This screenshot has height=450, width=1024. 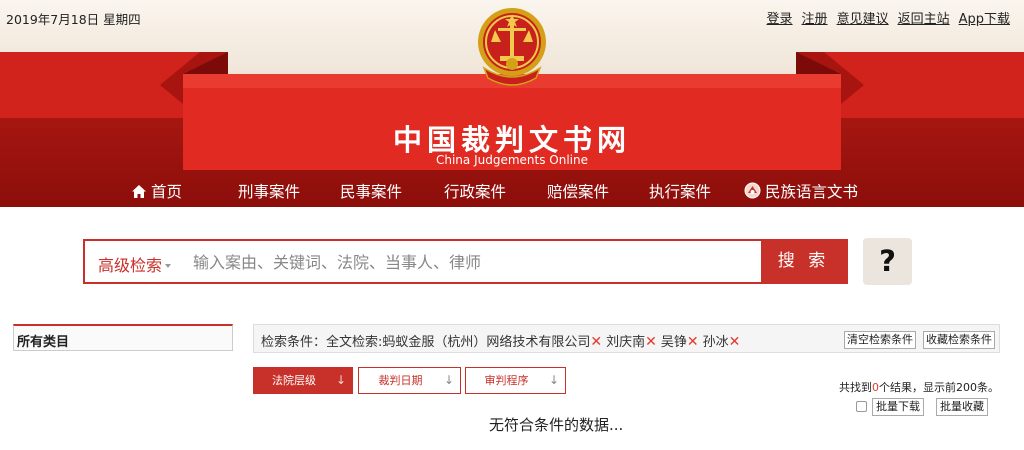 I want to click on criteria-tag-label: 刘庆南, so click(x=626, y=342).